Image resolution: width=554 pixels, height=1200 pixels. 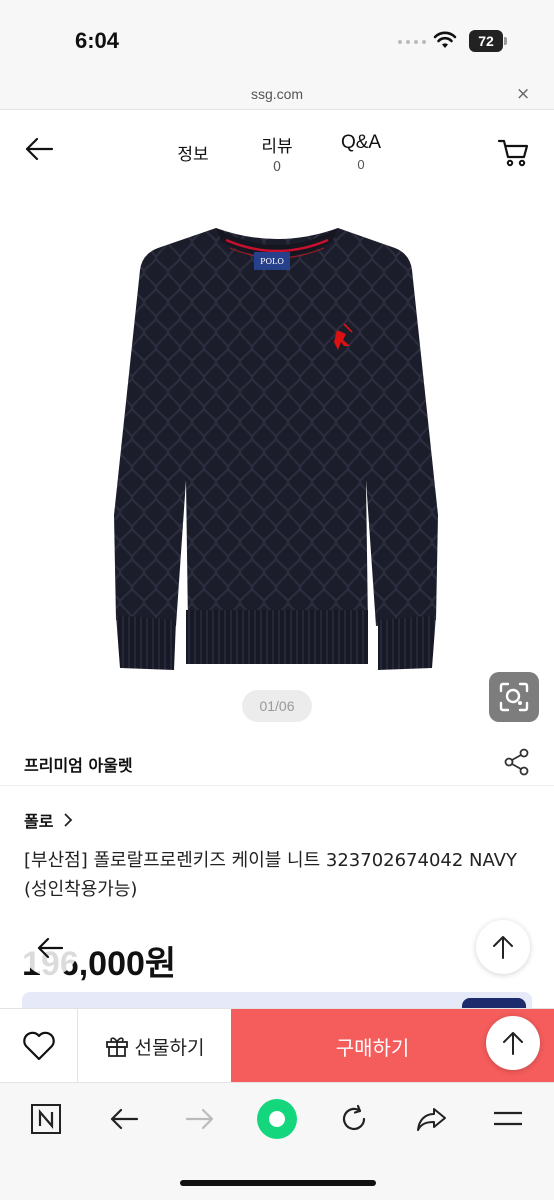 I want to click on browser-back-button, so click(x=124, y=1119).